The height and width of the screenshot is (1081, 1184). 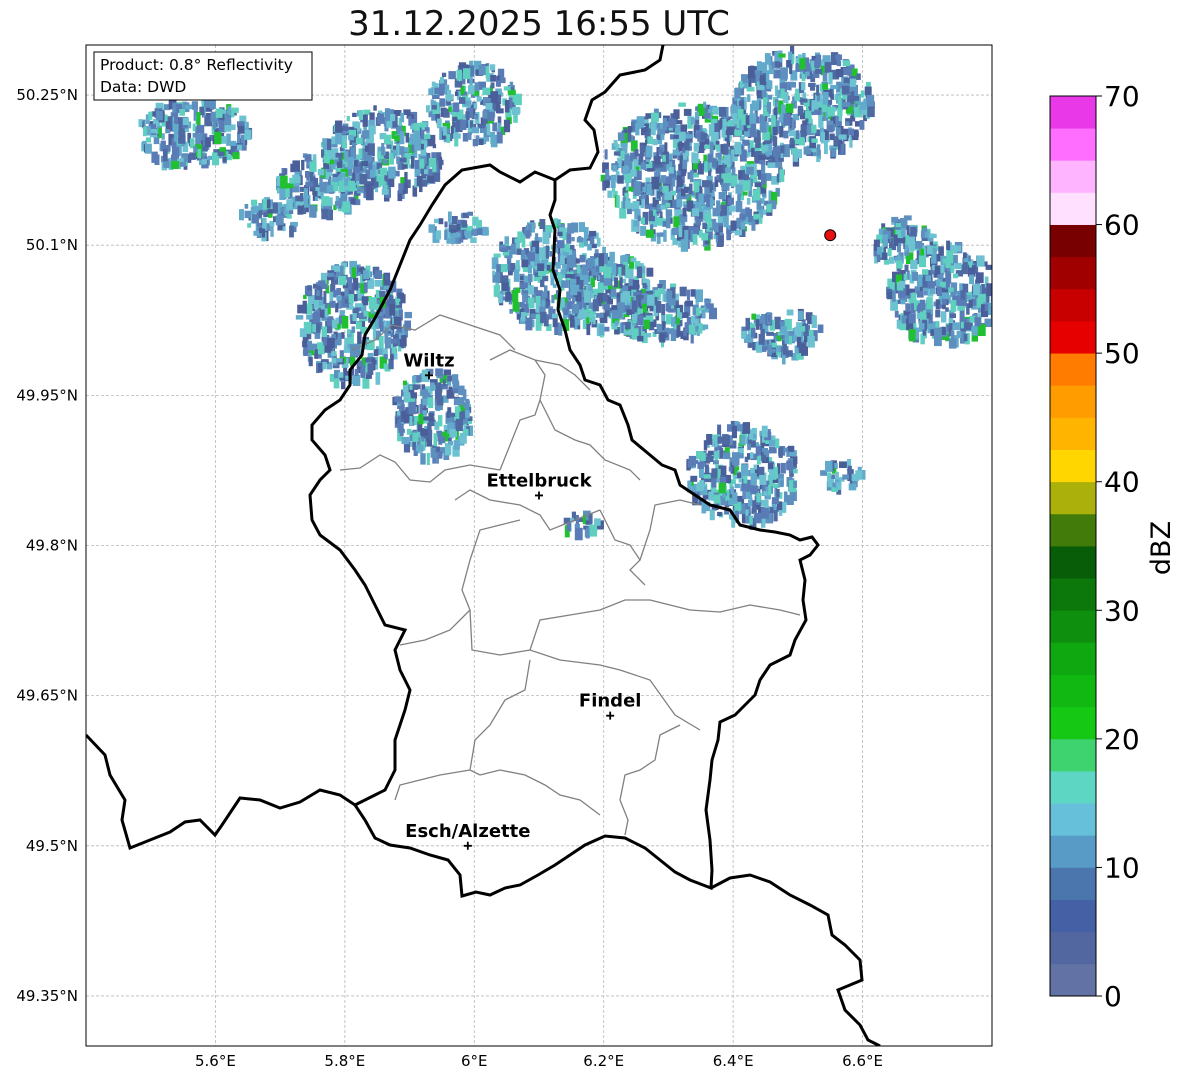 What do you see at coordinates (47, 696) in the screenshot?
I see `lat-tick-label: 49.65°N` at bounding box center [47, 696].